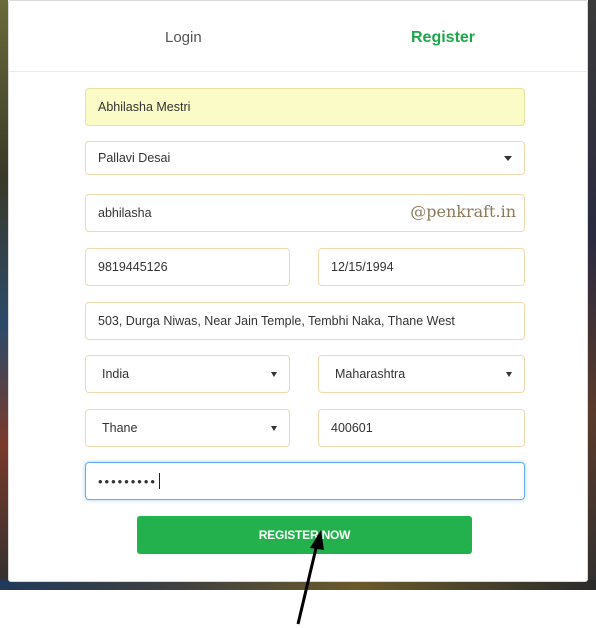 The width and height of the screenshot is (596, 628). What do you see at coordinates (116, 374) in the screenshot?
I see `country-value: India` at bounding box center [116, 374].